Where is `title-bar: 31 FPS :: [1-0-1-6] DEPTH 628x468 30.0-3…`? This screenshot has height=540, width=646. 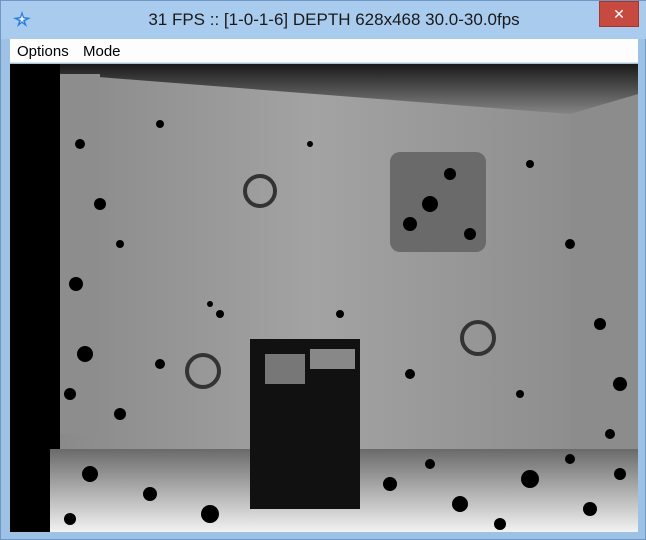 title-bar: 31 FPS :: [1-0-1-6] DEPTH 628x468 30.0-3… is located at coordinates (323, 20).